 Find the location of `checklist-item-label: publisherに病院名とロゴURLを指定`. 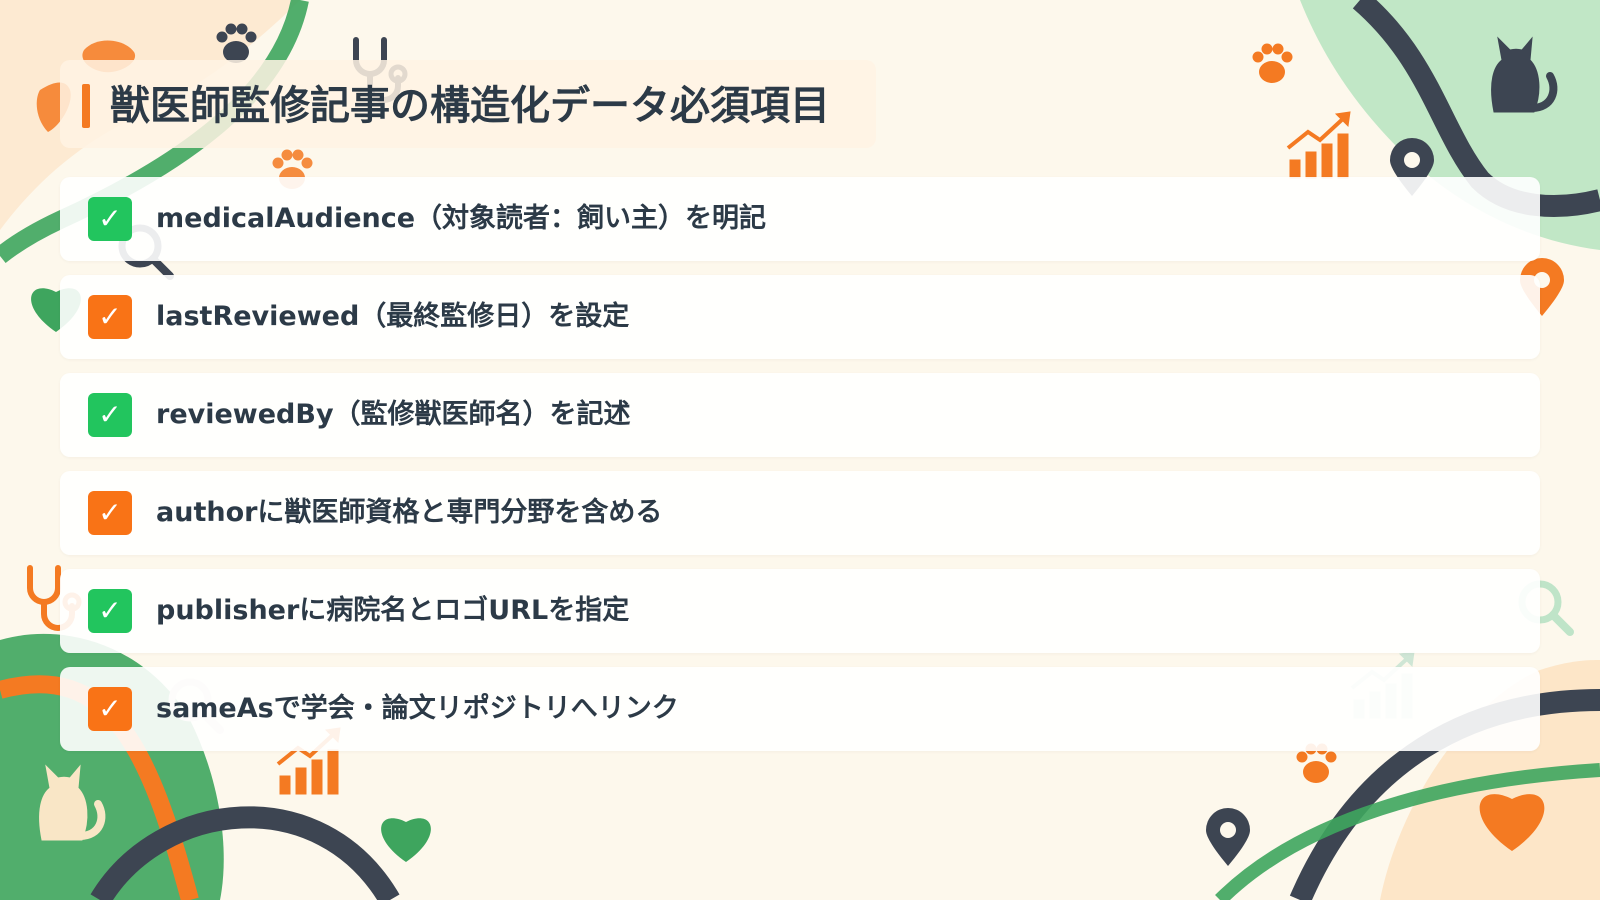

checklist-item-label: publisherに病院名とロゴURLを指定 is located at coordinates (393, 610).